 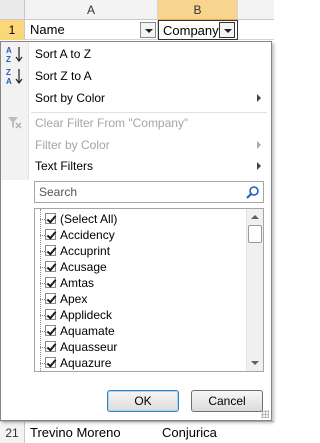 I want to click on scroll-down-icon, so click(x=255, y=363).